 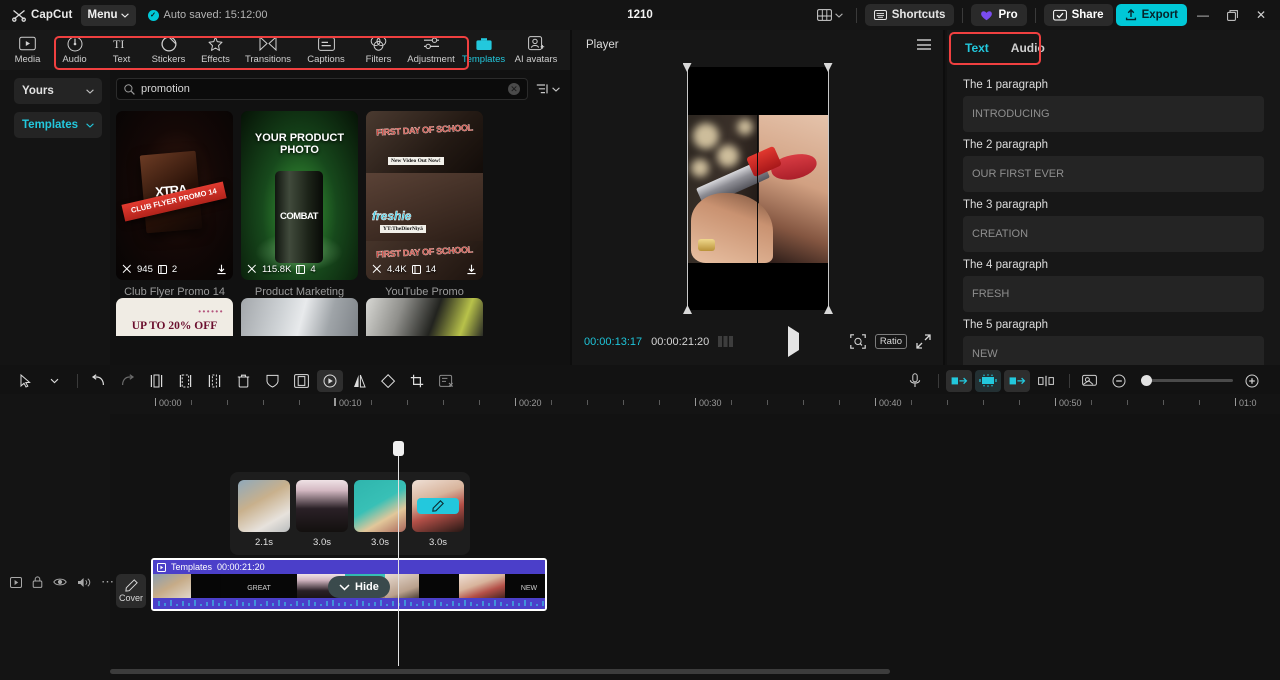 I want to click on frames-icon, so click(x=727, y=341).